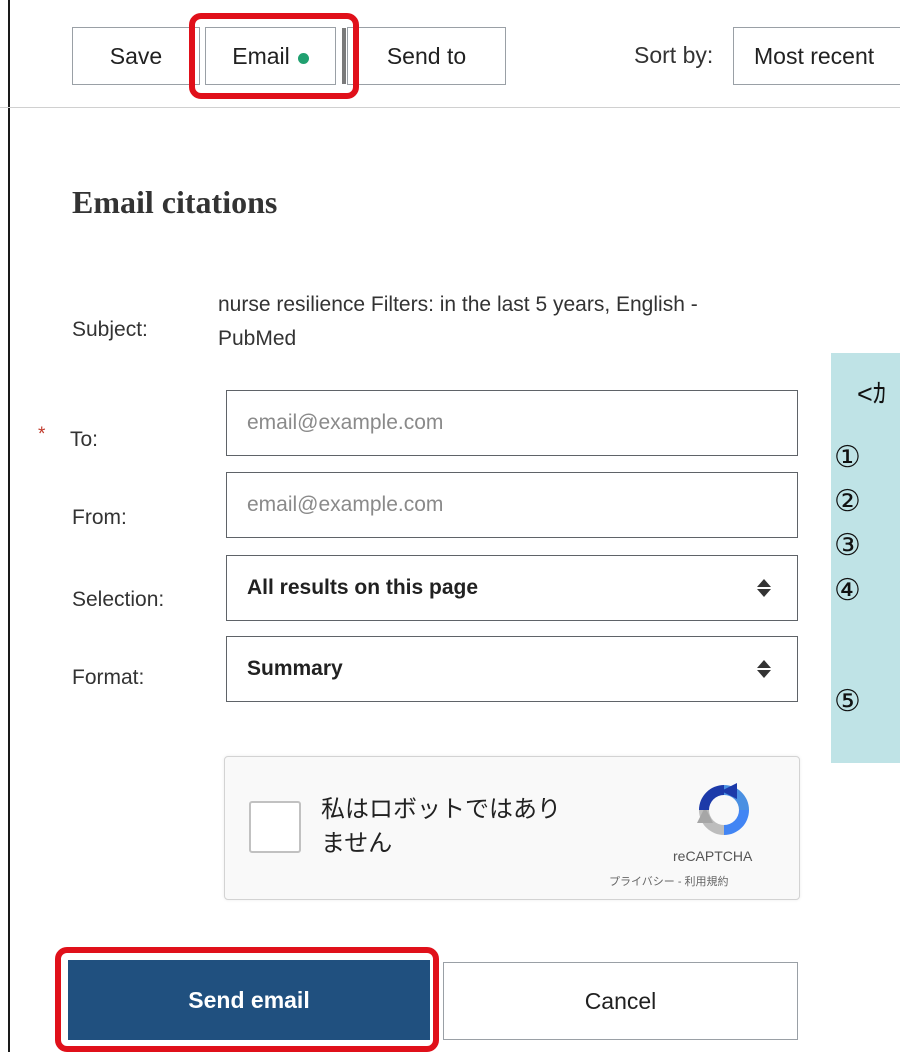  I want to click on annotation-number: ①, so click(847, 457).